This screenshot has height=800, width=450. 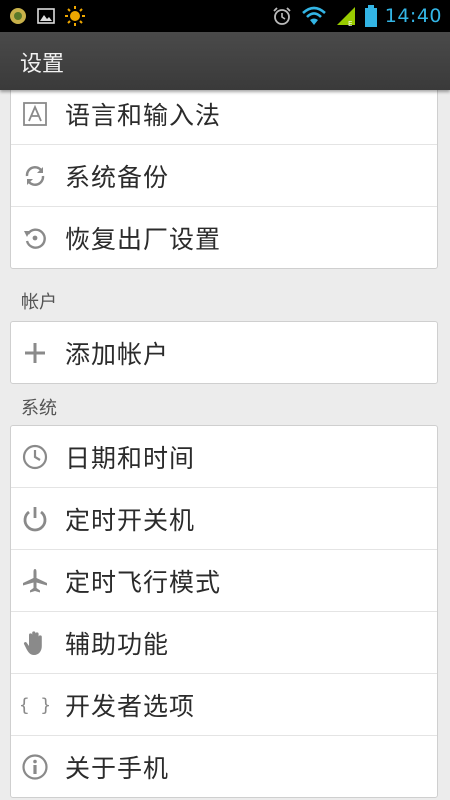 What do you see at coordinates (143, 239) in the screenshot?
I see `settings-item-label: 恢复出厂设置` at bounding box center [143, 239].